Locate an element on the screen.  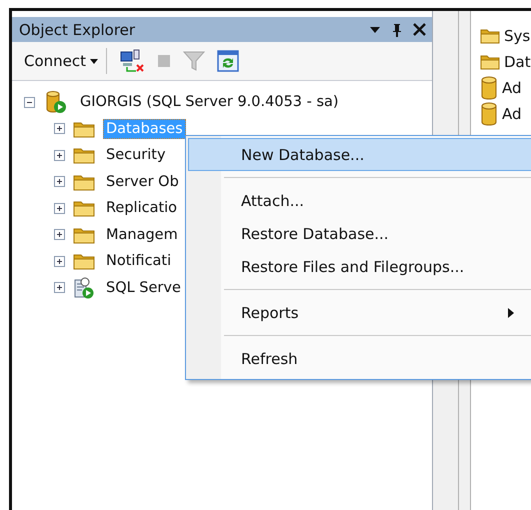
tree-item: Server Ob is located at coordinates (142, 182).